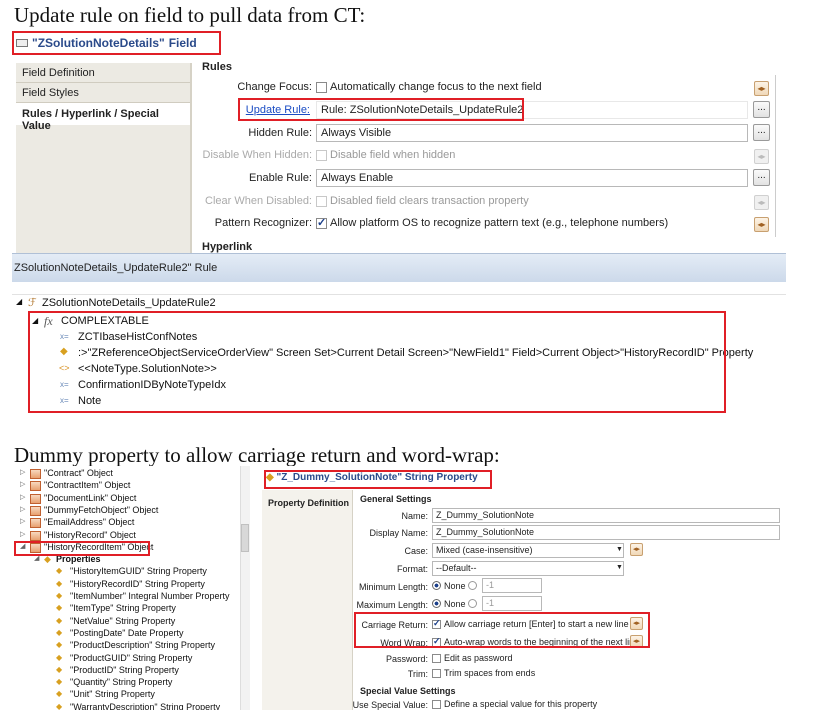 This screenshot has width=824, height=710. I want to click on use-special-value-text: Define a special value for this property, so click(521, 704).